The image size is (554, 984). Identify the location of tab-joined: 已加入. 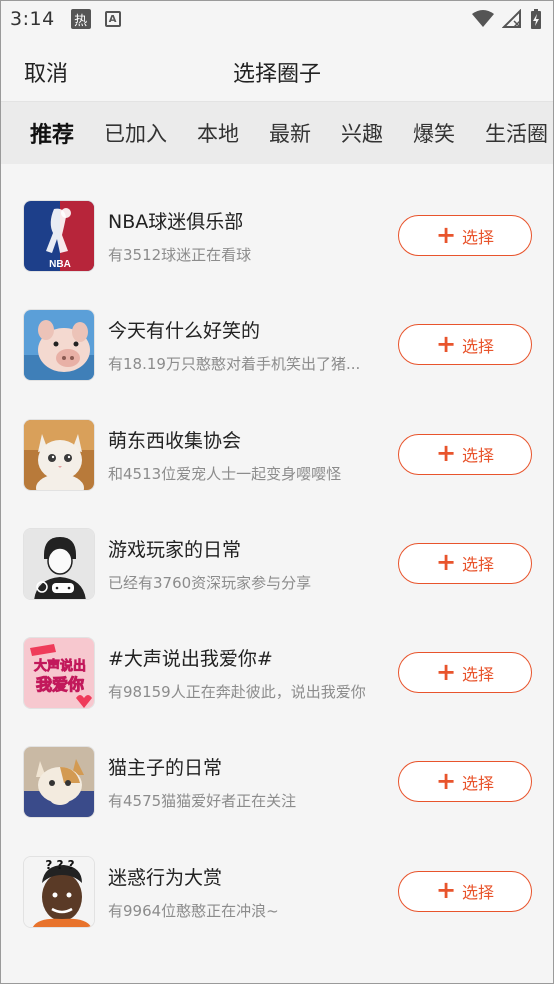
(135, 133).